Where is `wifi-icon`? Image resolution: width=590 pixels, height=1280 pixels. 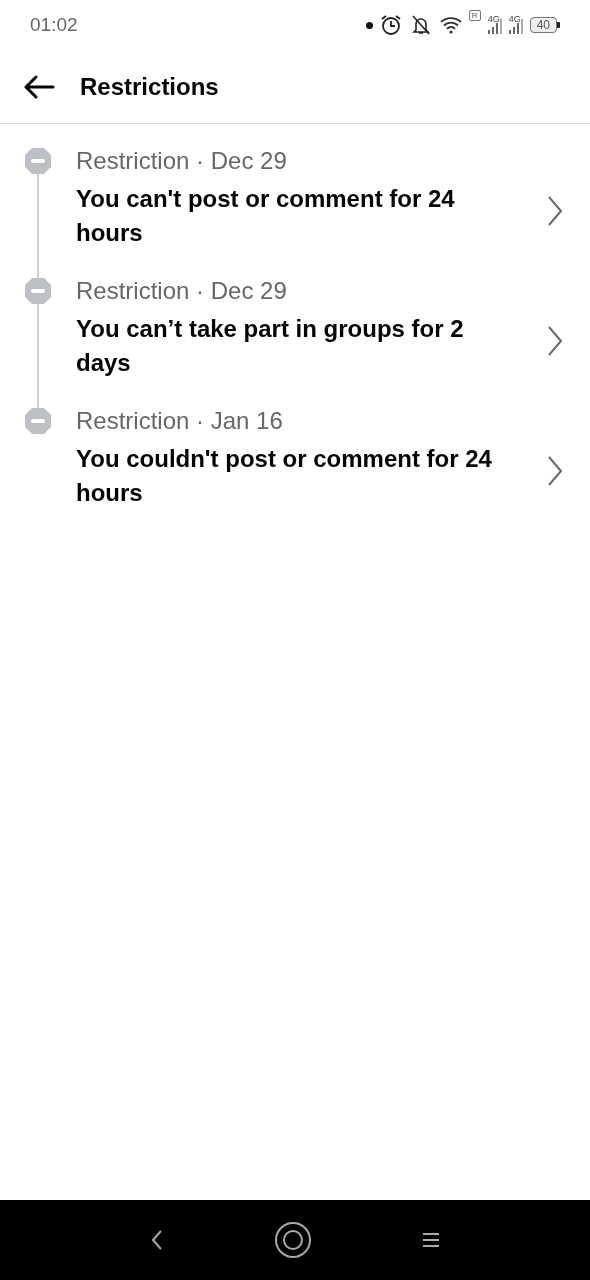 wifi-icon is located at coordinates (450, 25).